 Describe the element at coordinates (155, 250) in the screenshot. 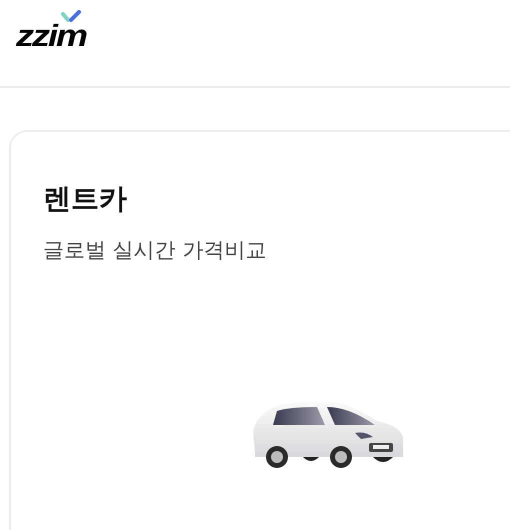

I see `card-subtitle: 글로벌 실시간 가격비교` at that location.